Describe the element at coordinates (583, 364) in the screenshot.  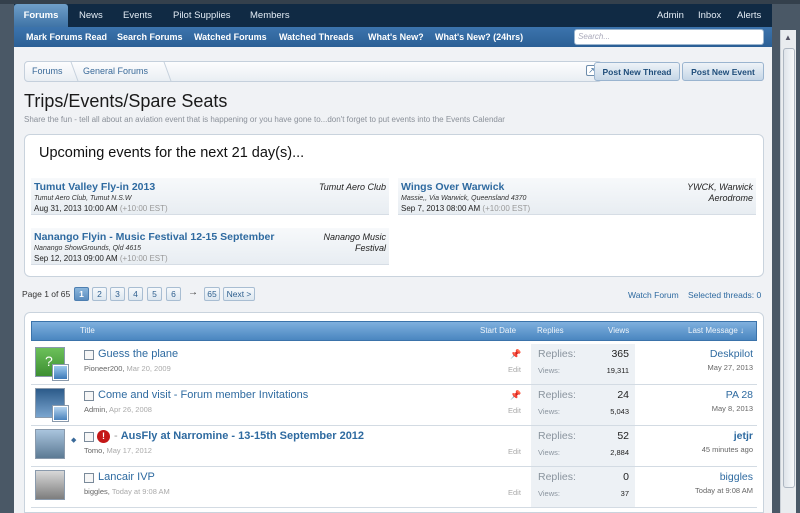
I see `thread-stats: Replies: 365 Views: 19,311` at that location.